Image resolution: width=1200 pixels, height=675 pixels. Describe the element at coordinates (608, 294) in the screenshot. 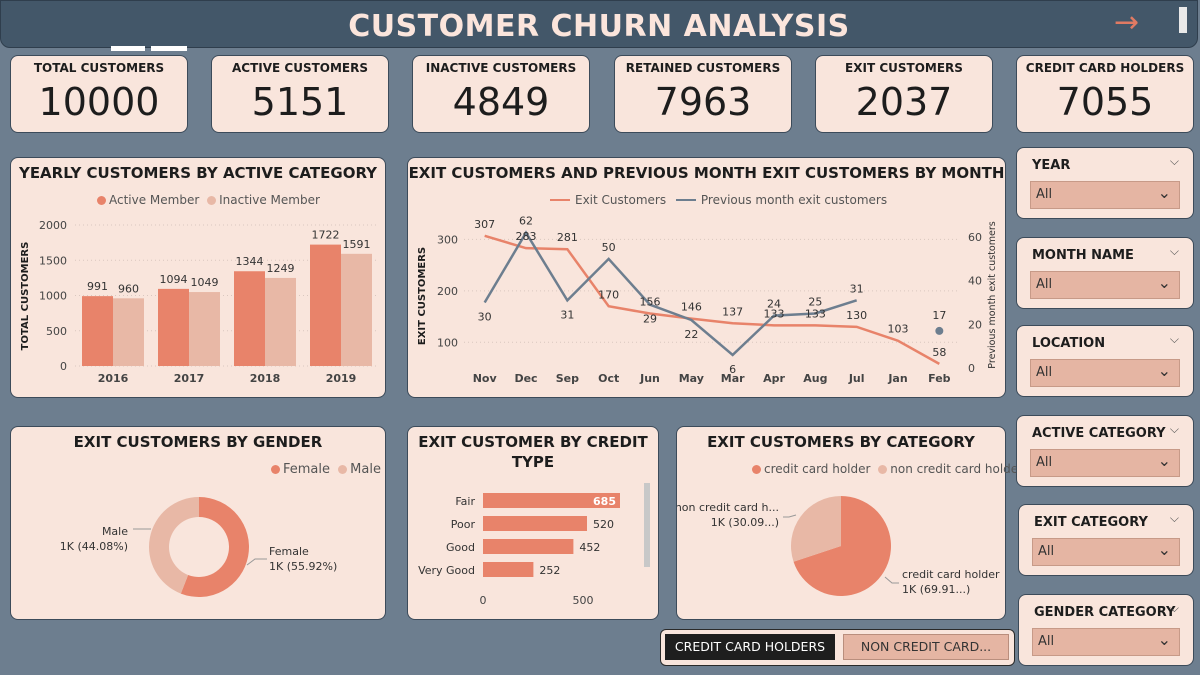

I see `exit-data-label: 170` at that location.